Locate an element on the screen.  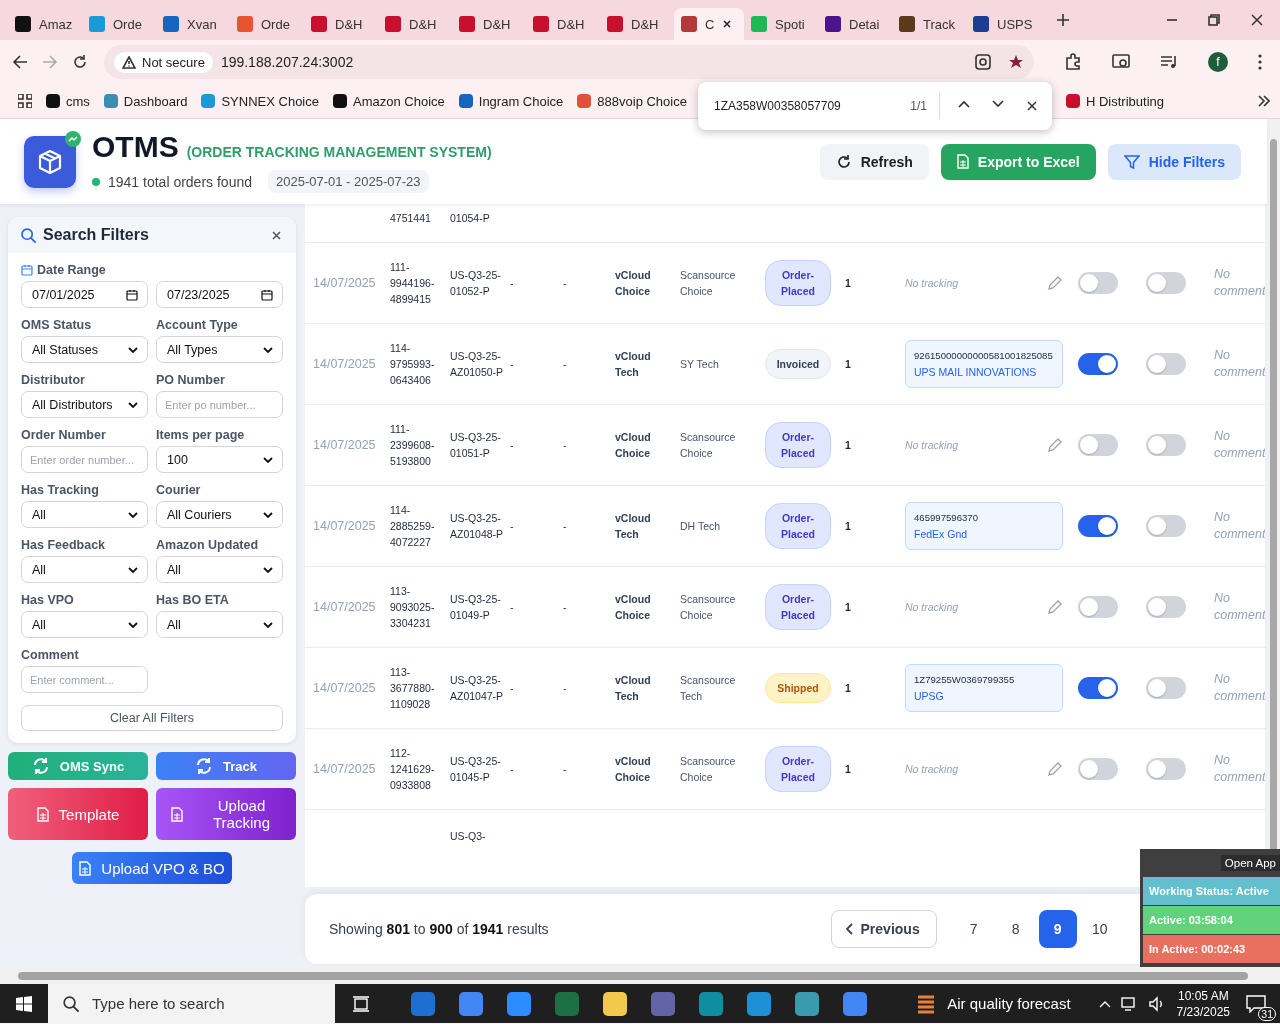
bookmark: Ingram Choice is located at coordinates (511, 101).